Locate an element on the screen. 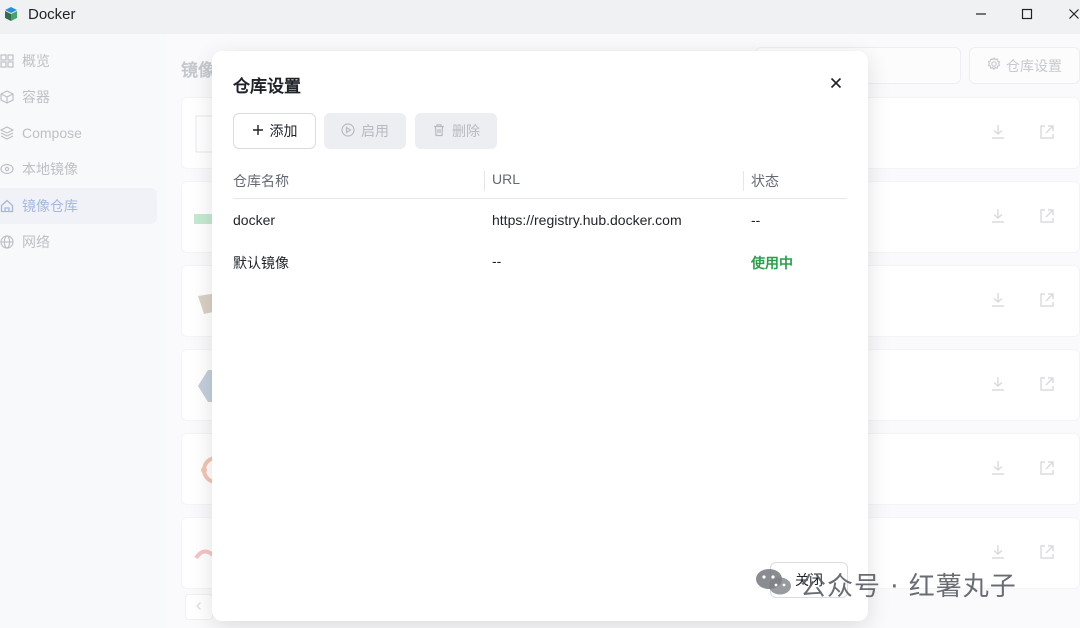 Image resolution: width=1080 pixels, height=628 pixels. minimize-button is located at coordinates (981, 14).